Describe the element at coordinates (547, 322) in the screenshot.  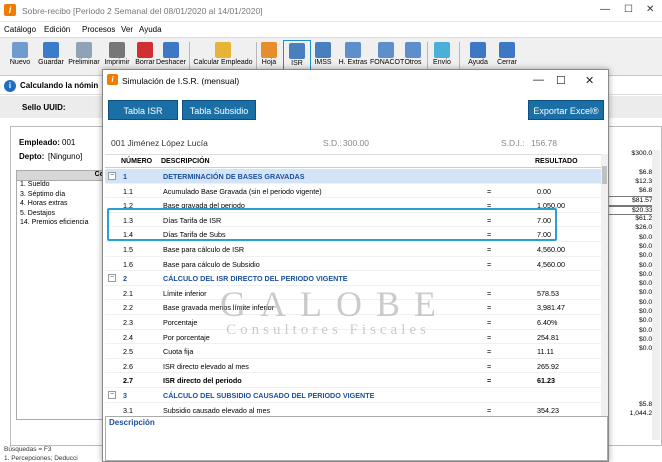
I see `row-result: 6.40%` at that location.